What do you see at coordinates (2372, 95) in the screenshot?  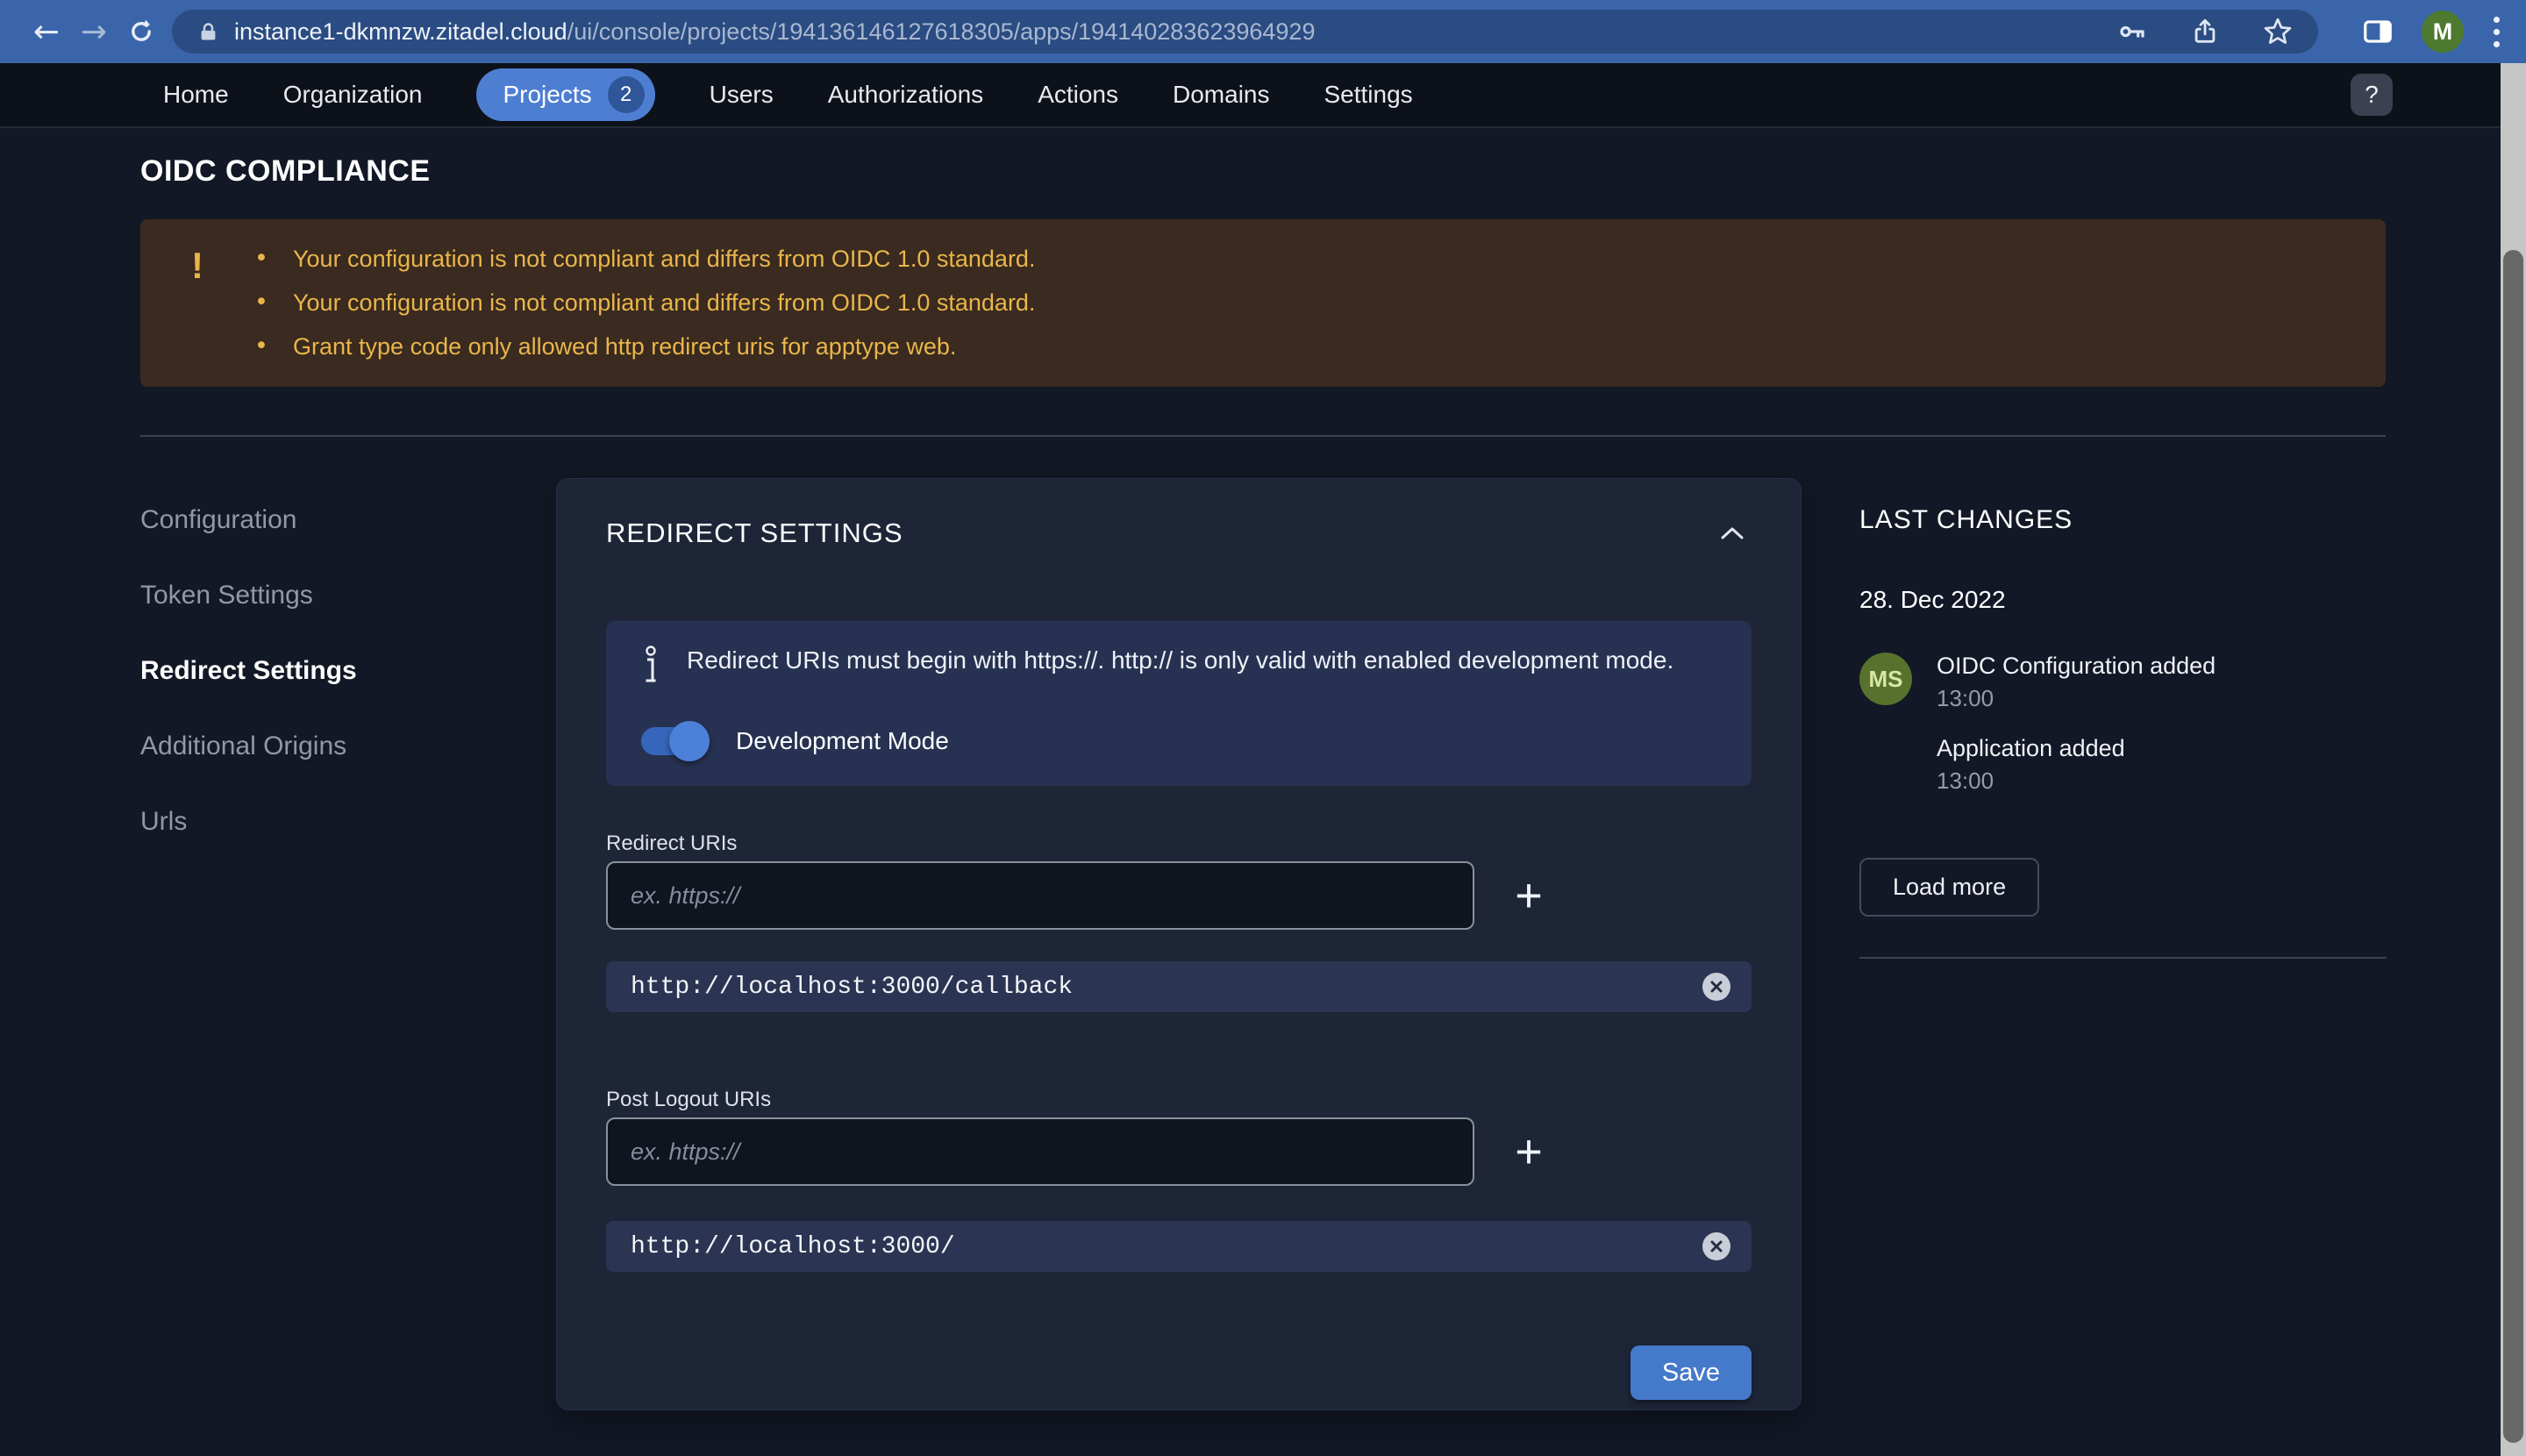 I see `help-button: ?` at bounding box center [2372, 95].